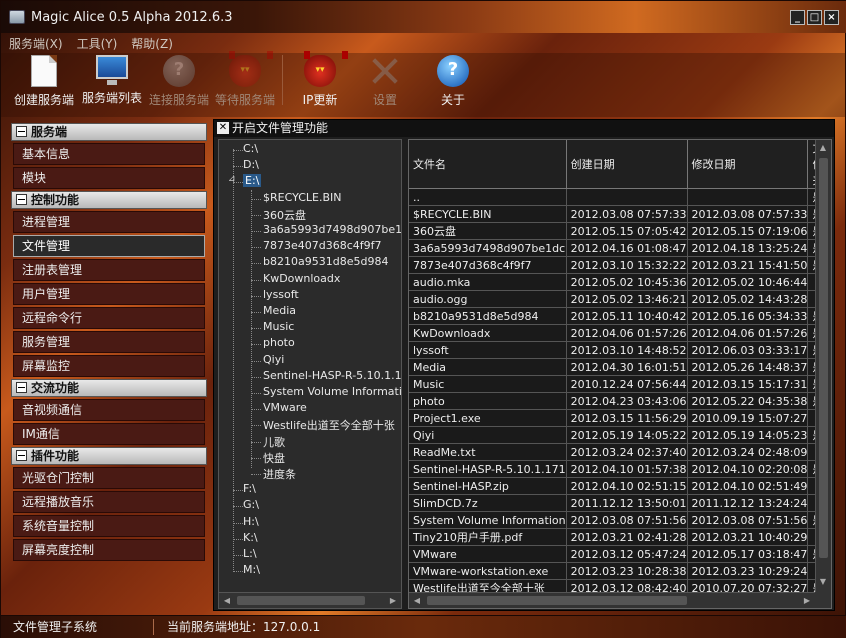 Image resolution: width=846 pixels, height=638 pixels. Describe the element at coordinates (279, 310) in the screenshot. I see `tree-node: Media` at that location.